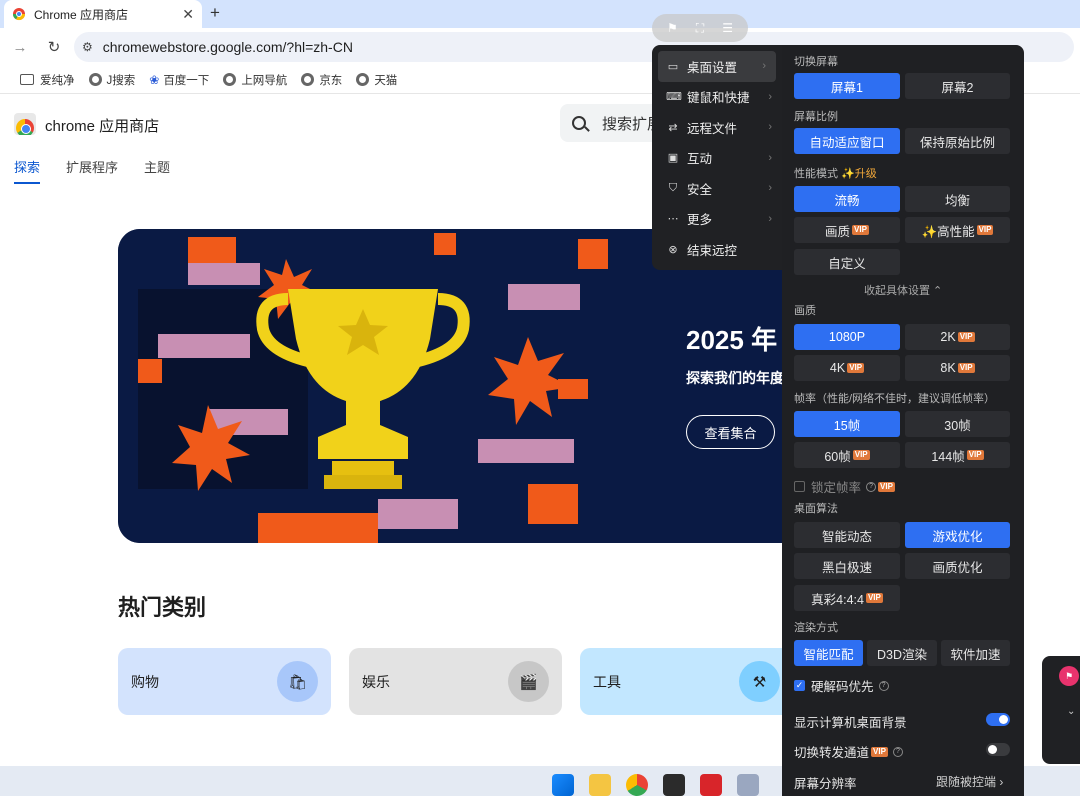  What do you see at coordinates (102, 125) in the screenshot?
I see `store-name: chrome 应用商店` at bounding box center [102, 125].